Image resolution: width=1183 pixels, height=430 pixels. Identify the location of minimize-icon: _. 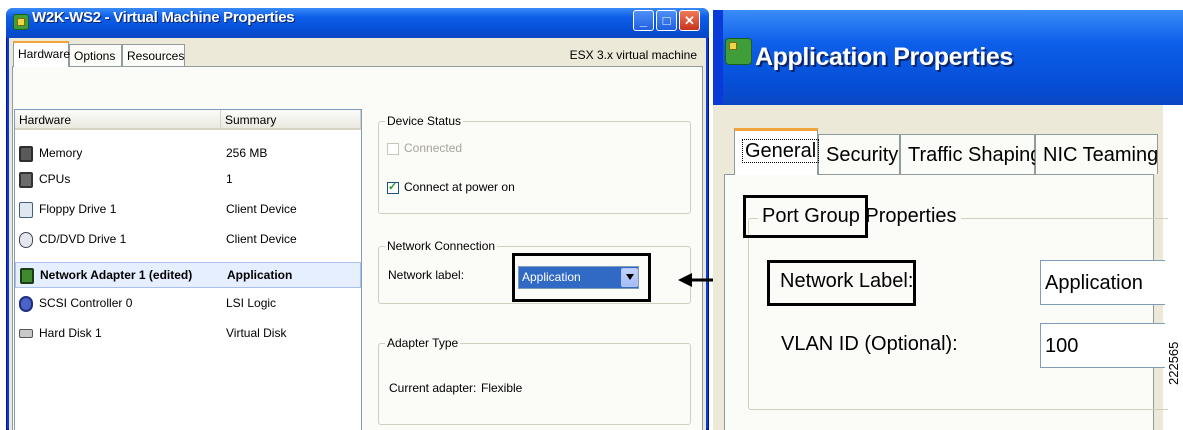
(643, 20).